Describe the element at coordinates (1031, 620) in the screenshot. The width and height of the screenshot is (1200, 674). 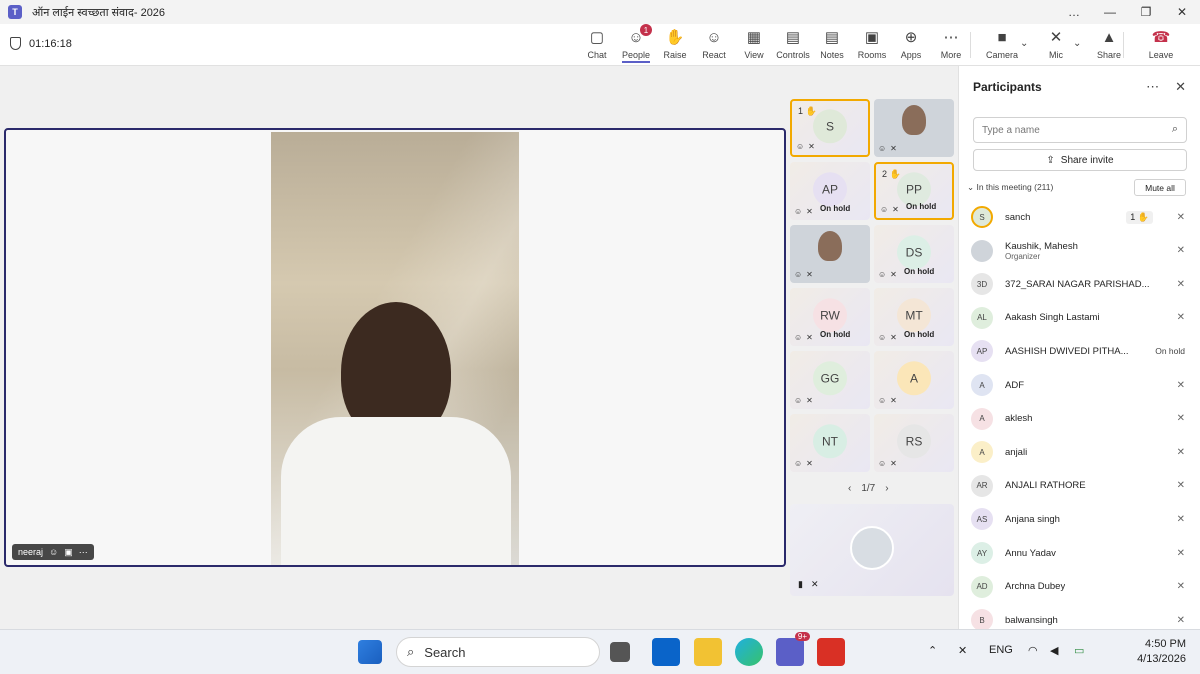
I see `participant-name-block: balwansingh` at that location.